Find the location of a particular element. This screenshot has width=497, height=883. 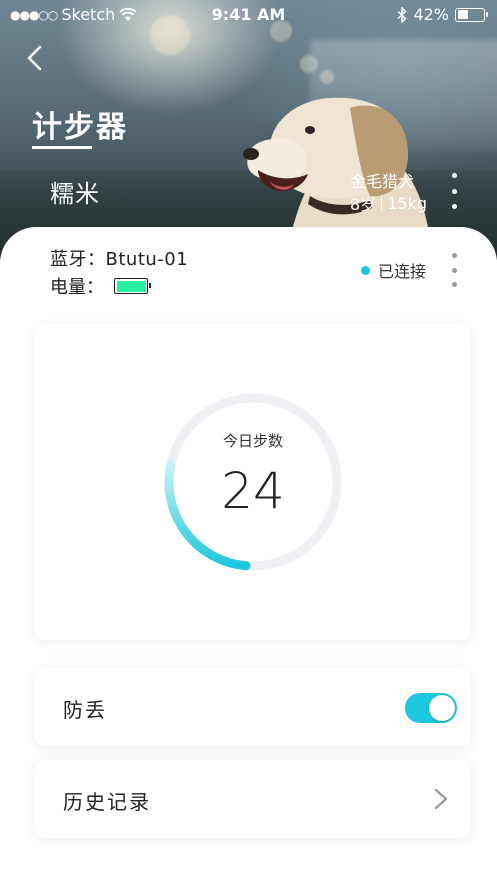

pet-more-options-icon is located at coordinates (454, 191).